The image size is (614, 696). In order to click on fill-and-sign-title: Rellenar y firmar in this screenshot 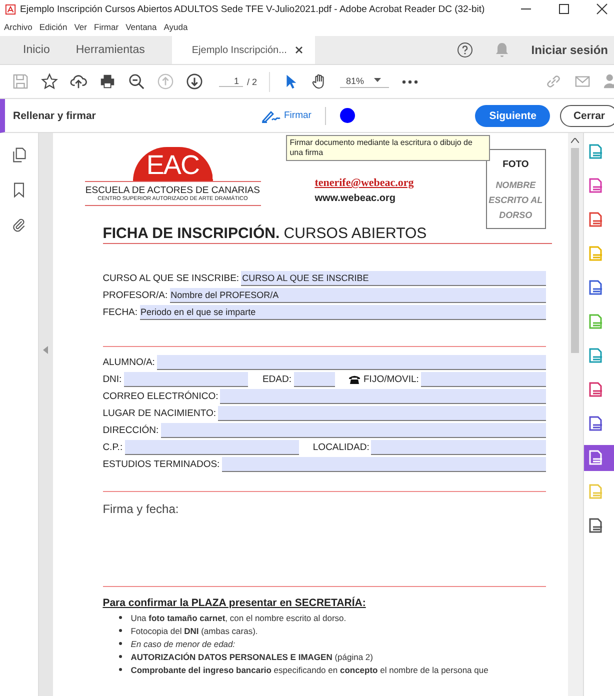, I will do `click(55, 116)`.